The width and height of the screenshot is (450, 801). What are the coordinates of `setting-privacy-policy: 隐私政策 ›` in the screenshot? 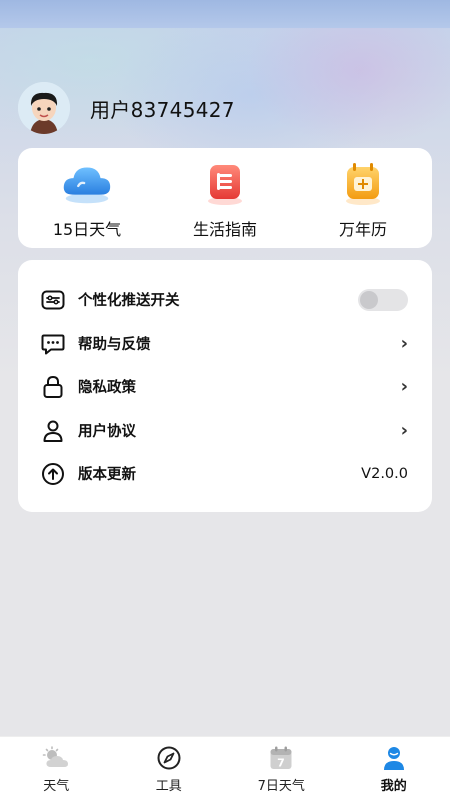 It's located at (225, 386).